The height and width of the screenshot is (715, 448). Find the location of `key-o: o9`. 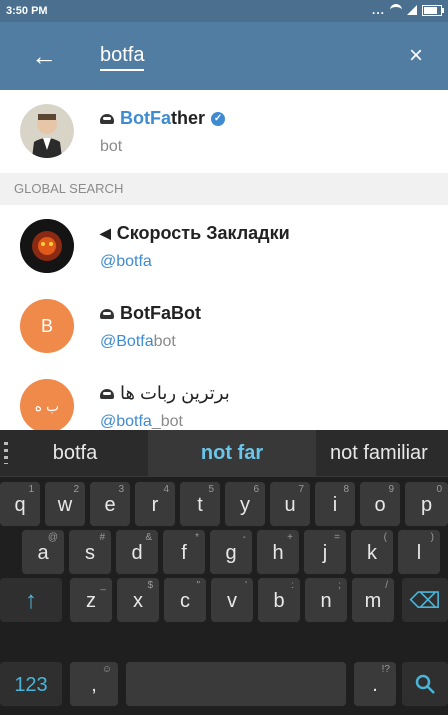

key-o: o9 is located at coordinates (380, 504).